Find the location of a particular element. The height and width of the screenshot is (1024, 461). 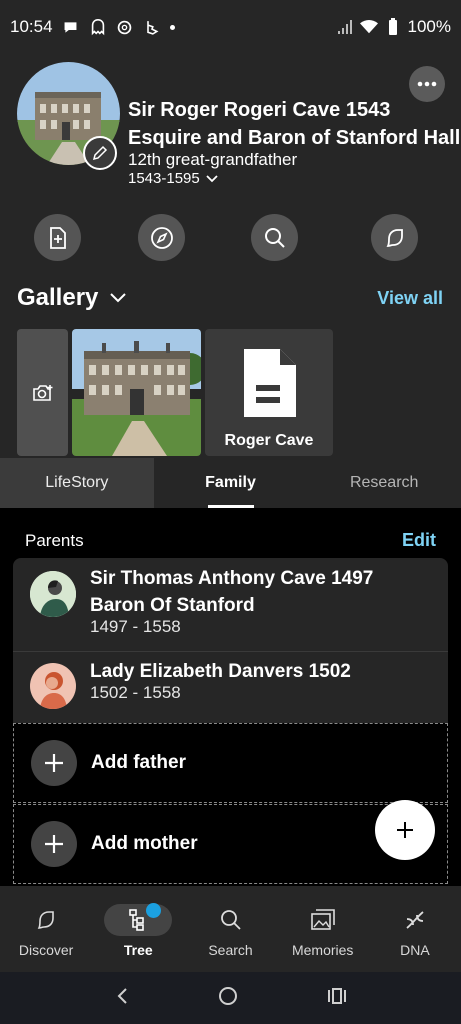

nav-tree: Tree is located at coordinates (138, 929).